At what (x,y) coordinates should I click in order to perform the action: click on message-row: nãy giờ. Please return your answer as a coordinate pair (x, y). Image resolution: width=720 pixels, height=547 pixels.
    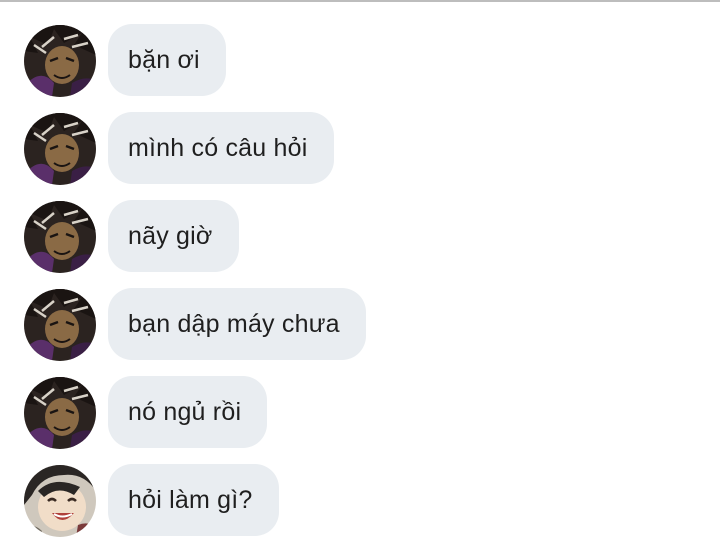
    Looking at the image, I should click on (360, 237).